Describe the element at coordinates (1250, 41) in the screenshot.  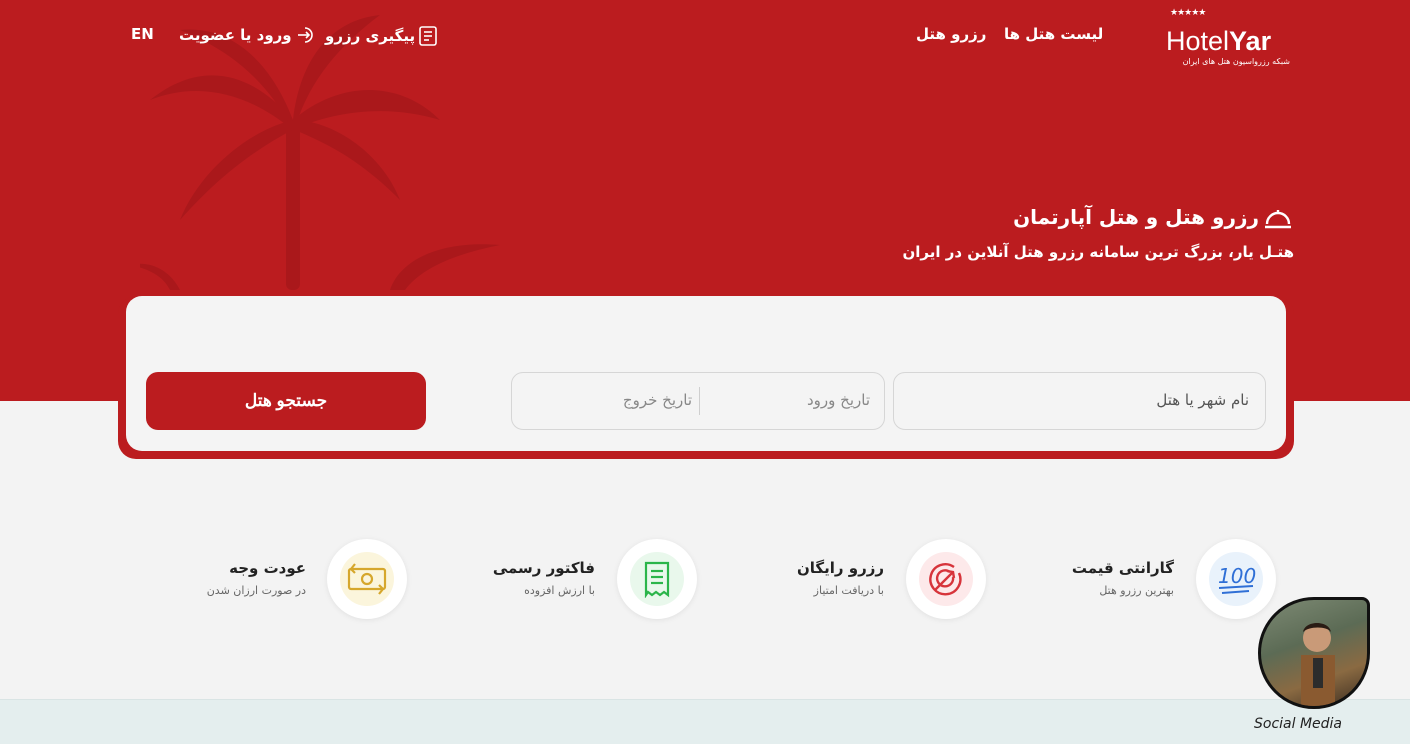
I see `logo-text-yar: Yar` at that location.